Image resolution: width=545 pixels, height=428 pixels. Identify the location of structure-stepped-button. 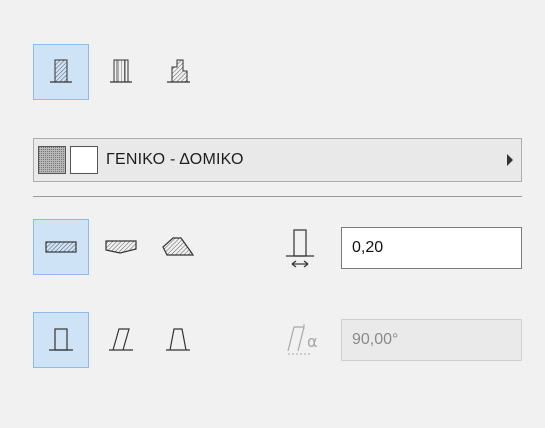
(178, 72).